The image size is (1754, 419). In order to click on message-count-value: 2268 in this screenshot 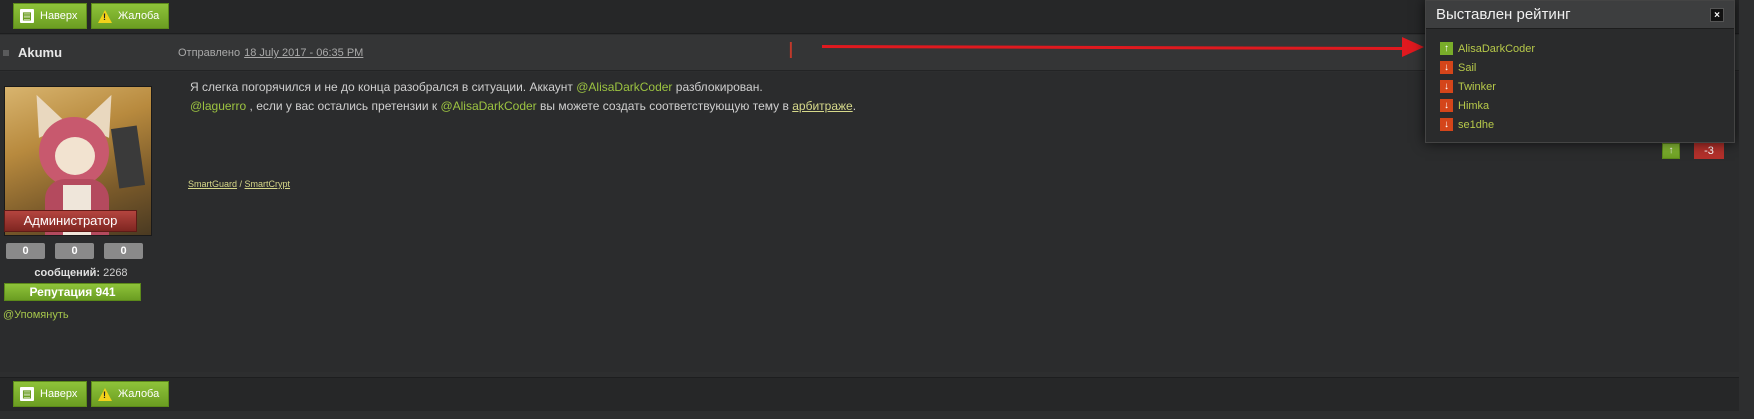, I will do `click(115, 273)`.